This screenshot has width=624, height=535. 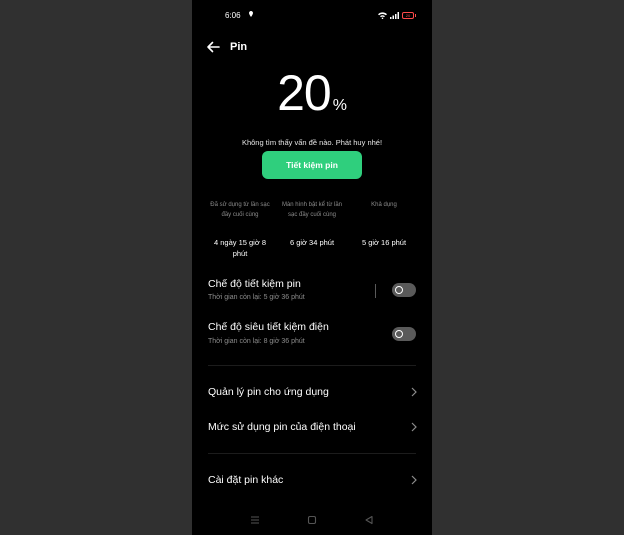 I want to click on battery-icon: 20, so click(x=409, y=15).